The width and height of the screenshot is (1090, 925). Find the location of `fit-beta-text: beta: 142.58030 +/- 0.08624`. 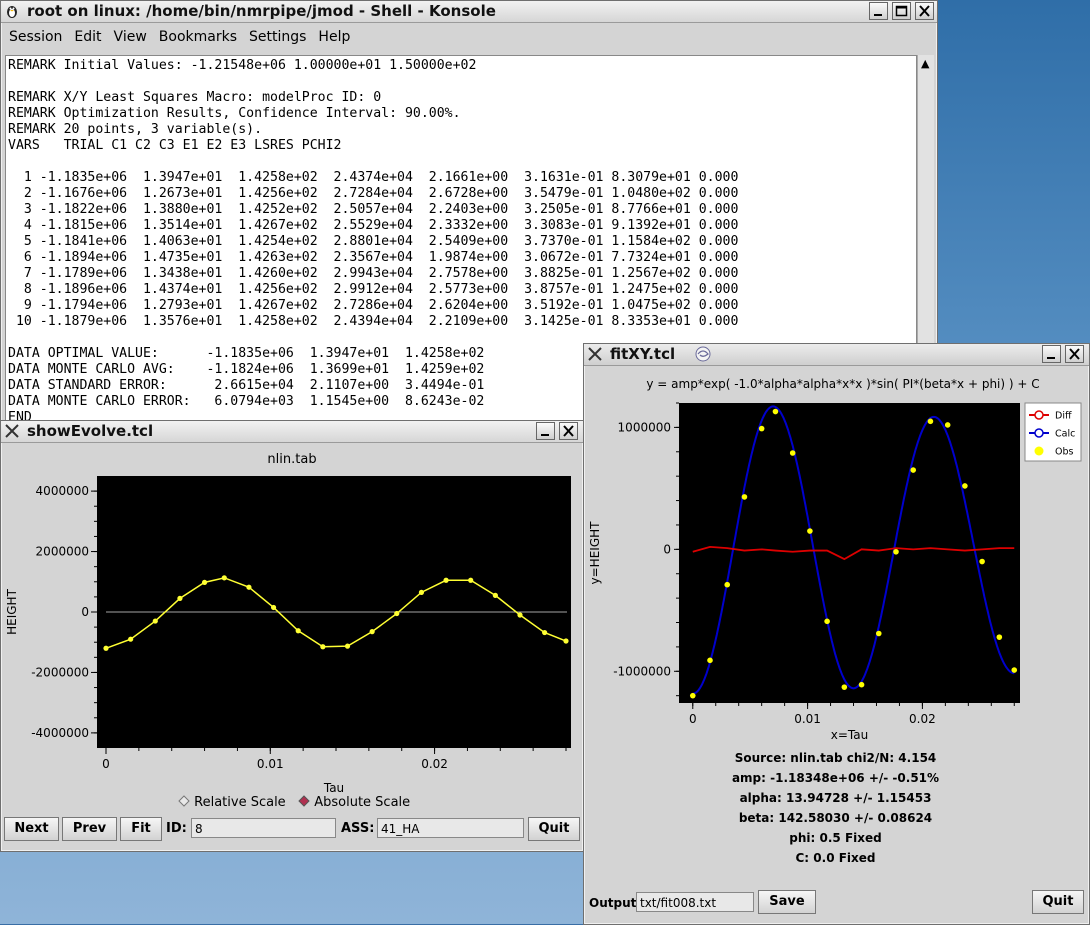

fit-beta-text: beta: 142.58030 +/- 0.08624 is located at coordinates (835, 818).